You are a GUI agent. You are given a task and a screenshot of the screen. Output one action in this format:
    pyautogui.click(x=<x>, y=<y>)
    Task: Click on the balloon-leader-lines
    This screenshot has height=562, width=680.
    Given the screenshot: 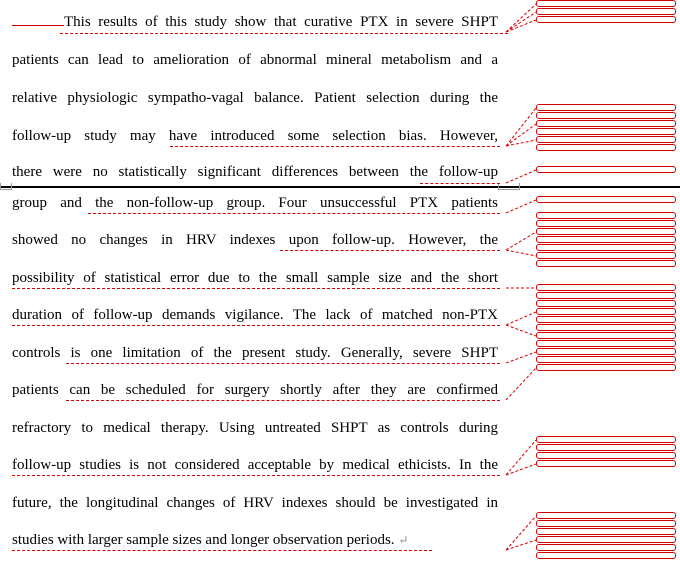 What is the action you would take?
    pyautogui.click(x=521, y=277)
    